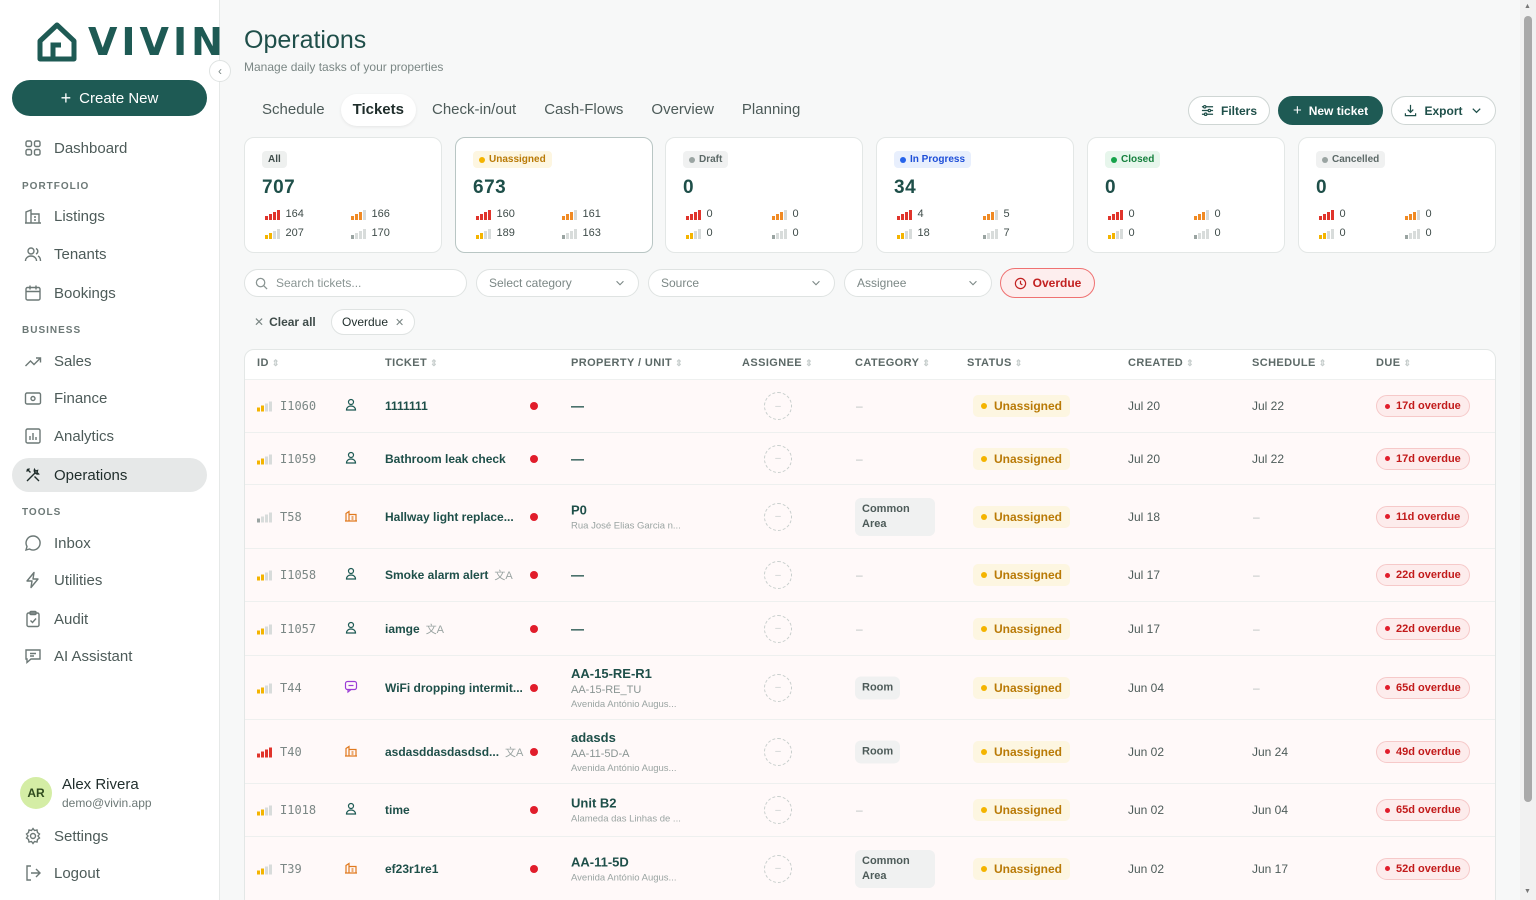 The height and width of the screenshot is (900, 1536). What do you see at coordinates (1527, 891) in the screenshot?
I see `scroll-down-icon: ▼` at bounding box center [1527, 891].